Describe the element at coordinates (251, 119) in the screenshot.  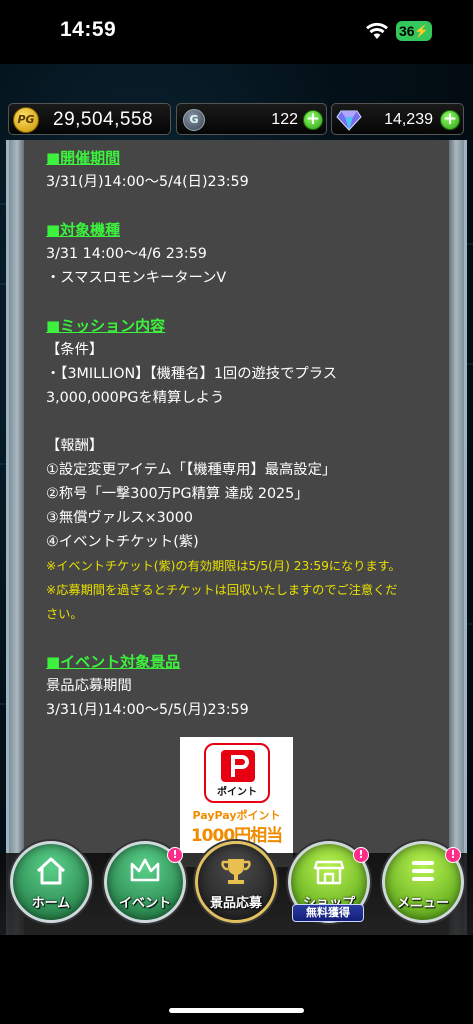
I see `g-balance: G 122 +` at that location.